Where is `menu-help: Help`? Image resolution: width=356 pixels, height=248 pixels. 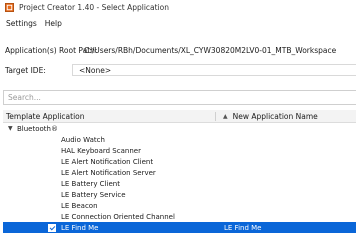 menu-help: Help is located at coordinates (53, 23).